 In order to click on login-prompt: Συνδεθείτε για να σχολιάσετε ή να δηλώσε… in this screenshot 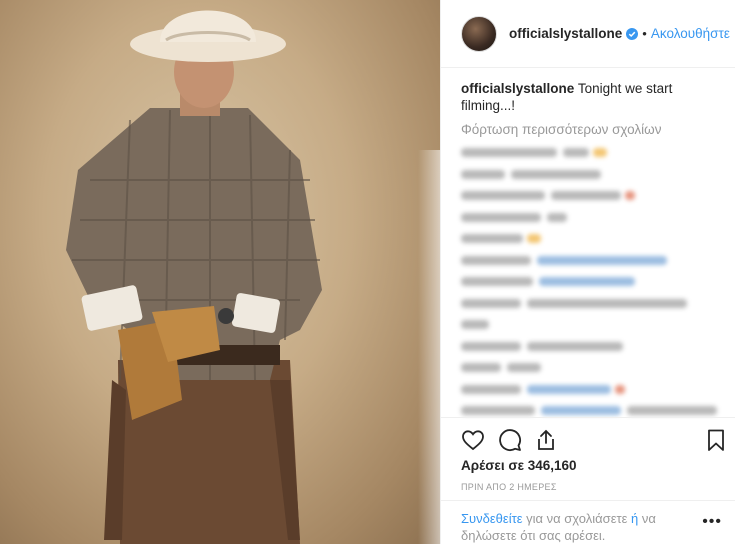, I will do `click(576, 527)`.